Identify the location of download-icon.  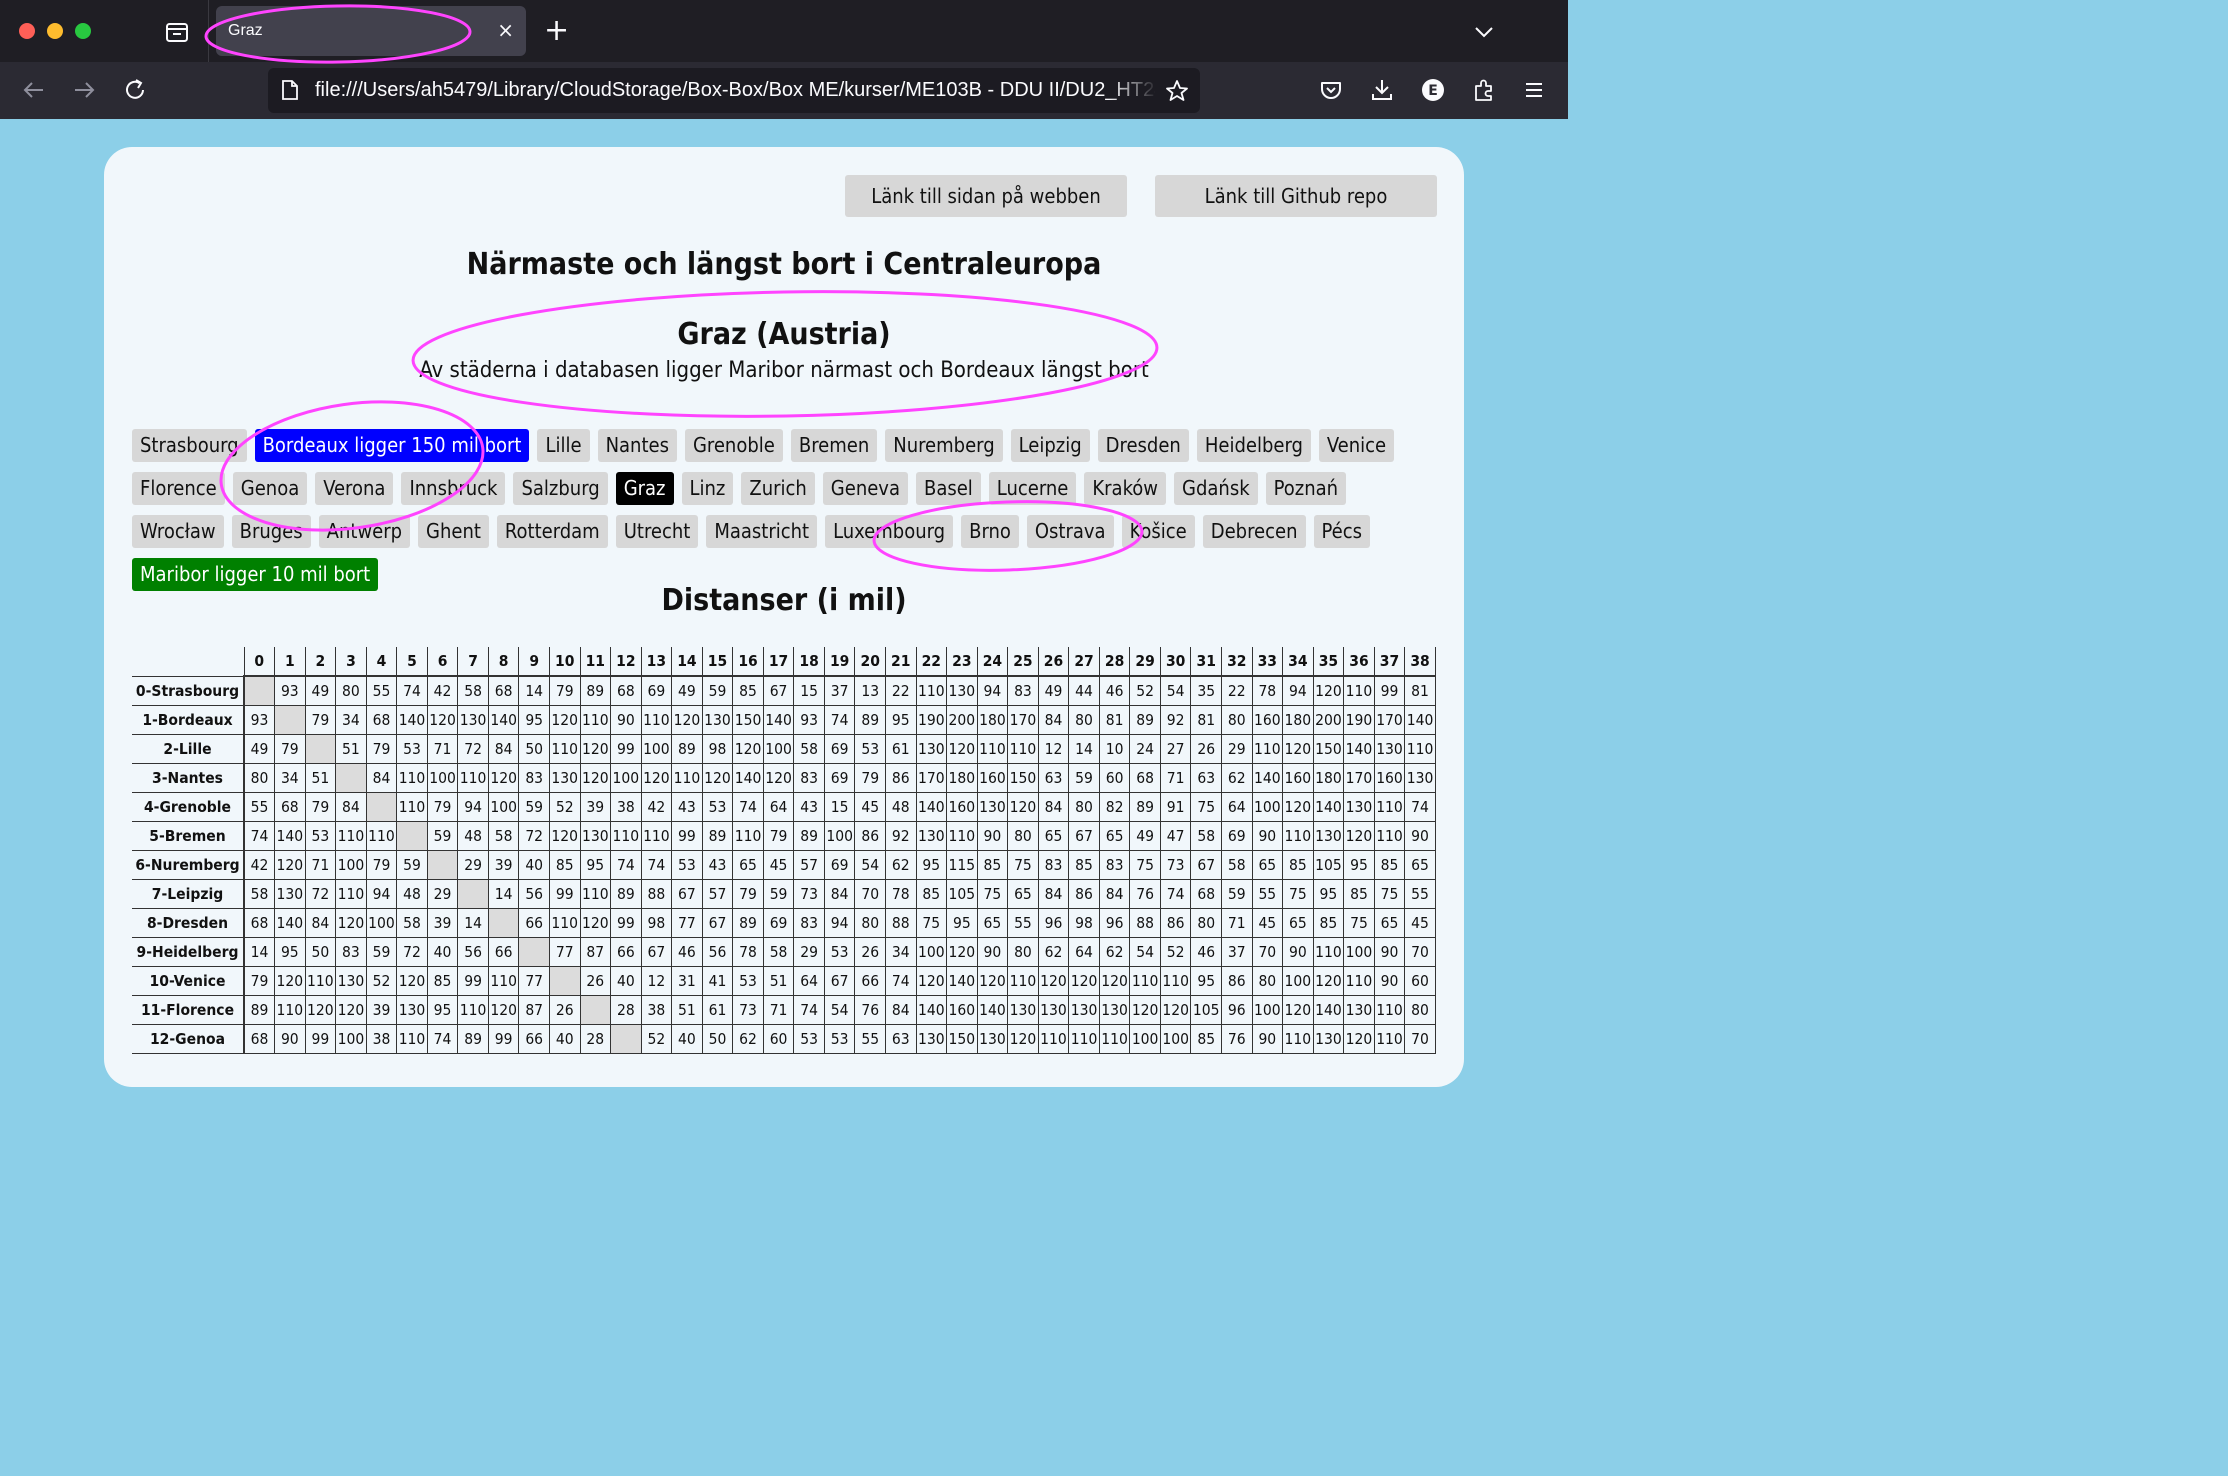
(1382, 90).